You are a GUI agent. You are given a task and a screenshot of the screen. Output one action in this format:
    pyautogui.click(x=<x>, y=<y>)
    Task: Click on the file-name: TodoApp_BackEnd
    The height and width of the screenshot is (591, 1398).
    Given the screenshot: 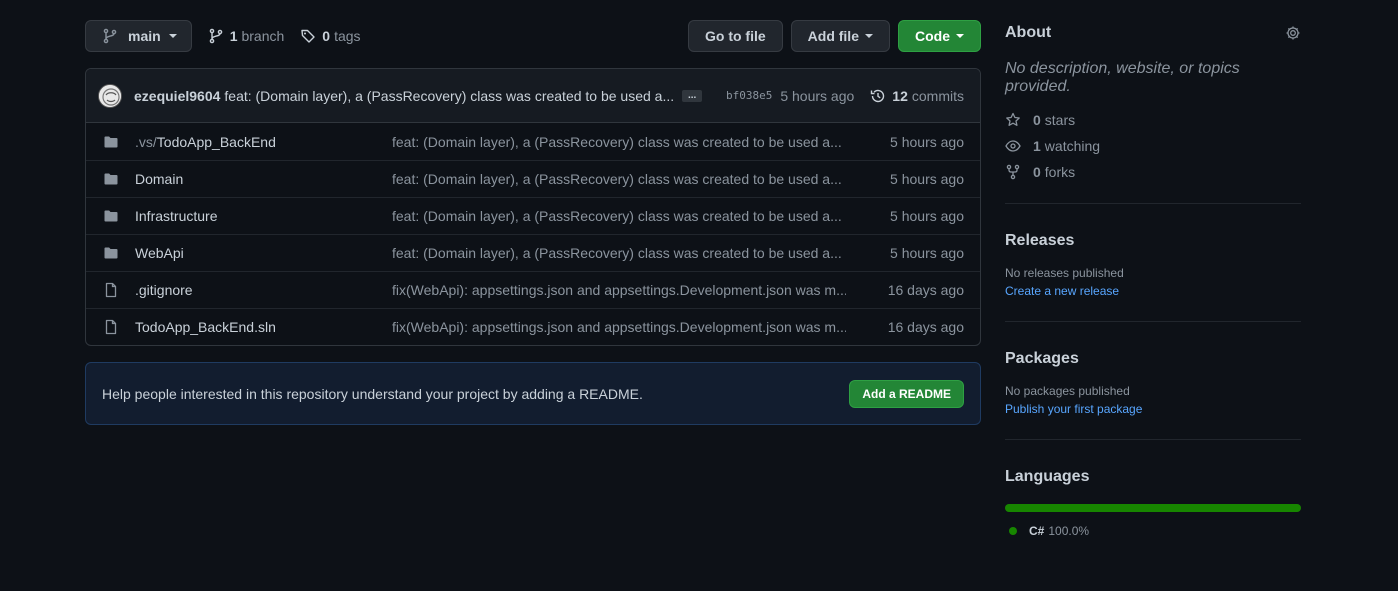 What is the action you would take?
    pyautogui.click(x=216, y=141)
    